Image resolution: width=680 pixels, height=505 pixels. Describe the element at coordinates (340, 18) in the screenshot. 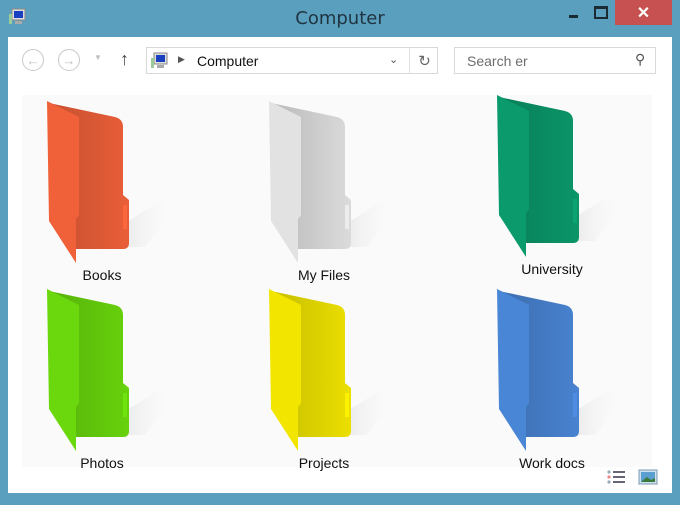

I see `title-bar: Computer ✕` at that location.